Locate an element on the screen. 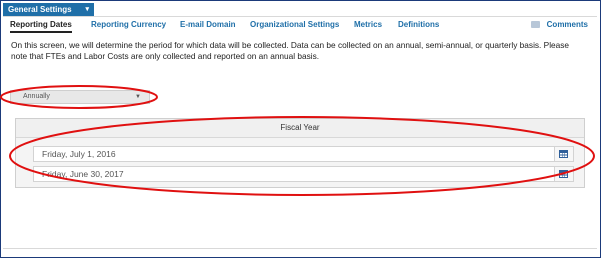 The width and height of the screenshot is (603, 260). tab-organizational-settings: Organizational Settings is located at coordinates (294, 24).